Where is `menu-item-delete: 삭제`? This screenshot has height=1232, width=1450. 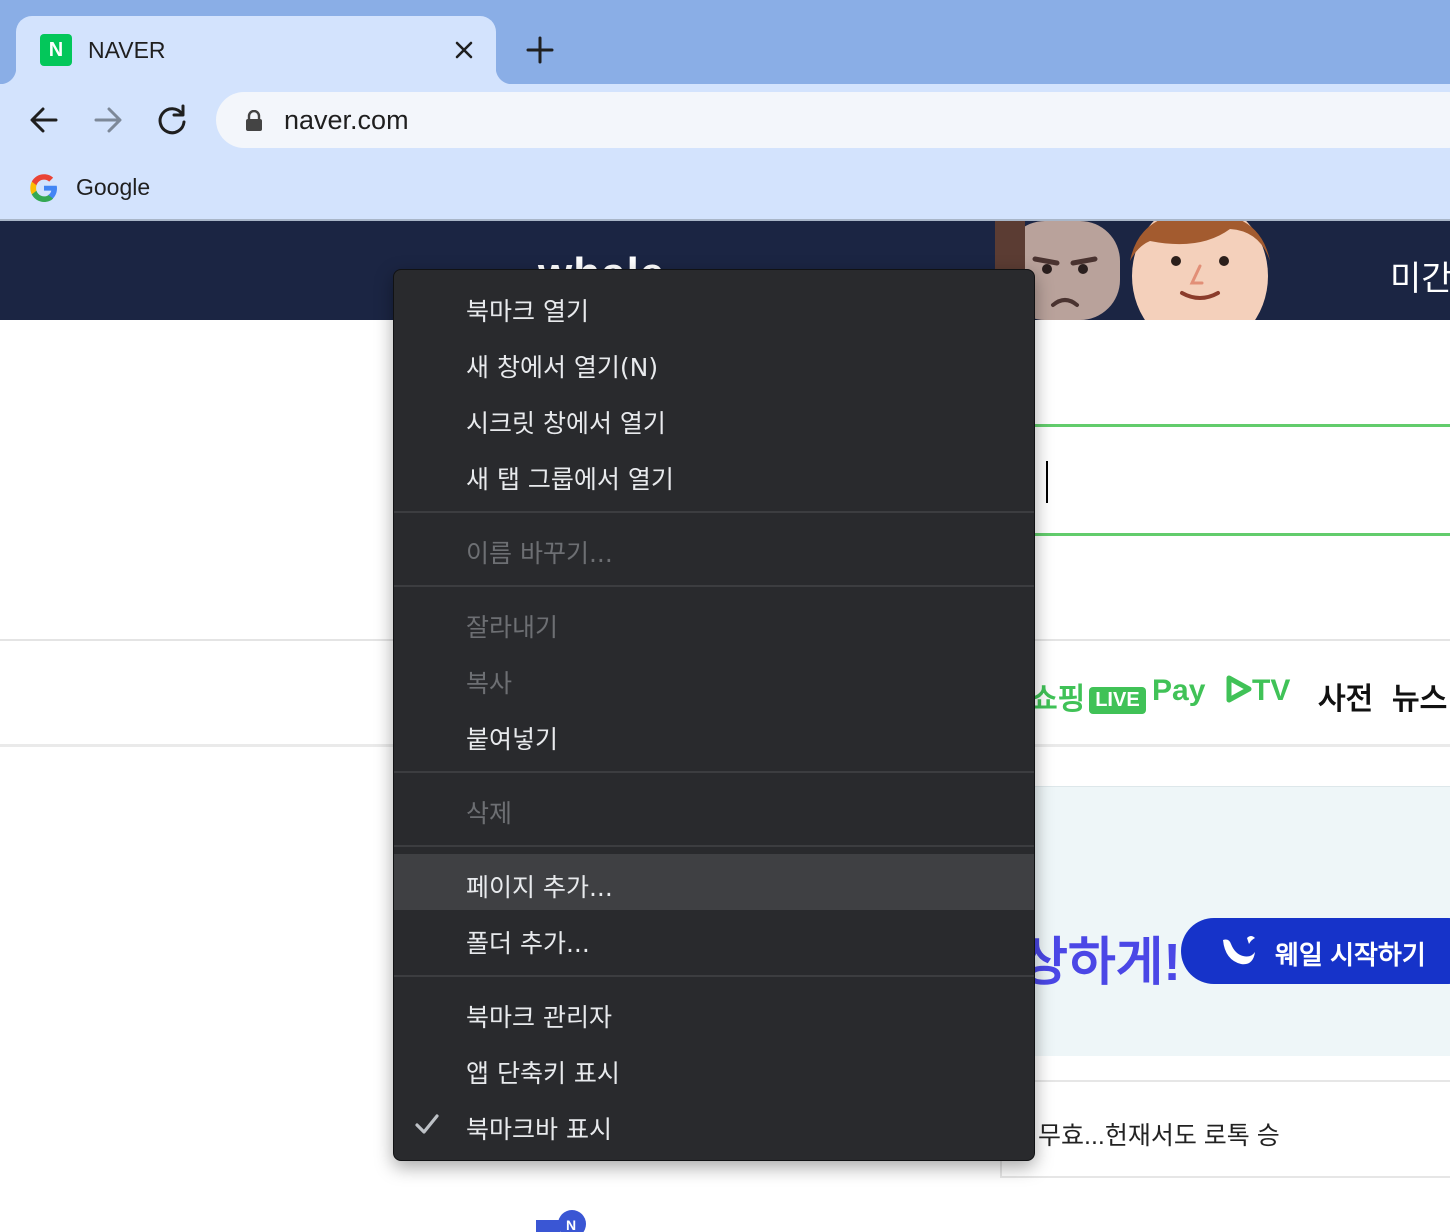 menu-item-delete: 삭제 is located at coordinates (714, 808).